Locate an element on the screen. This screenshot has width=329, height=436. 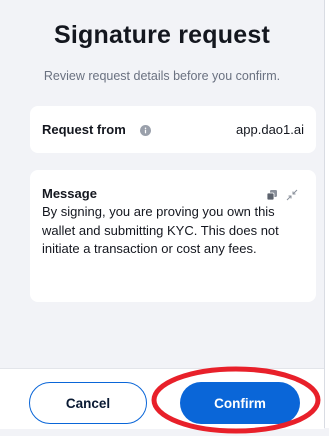
window-edge is located at coordinates (326, 214).